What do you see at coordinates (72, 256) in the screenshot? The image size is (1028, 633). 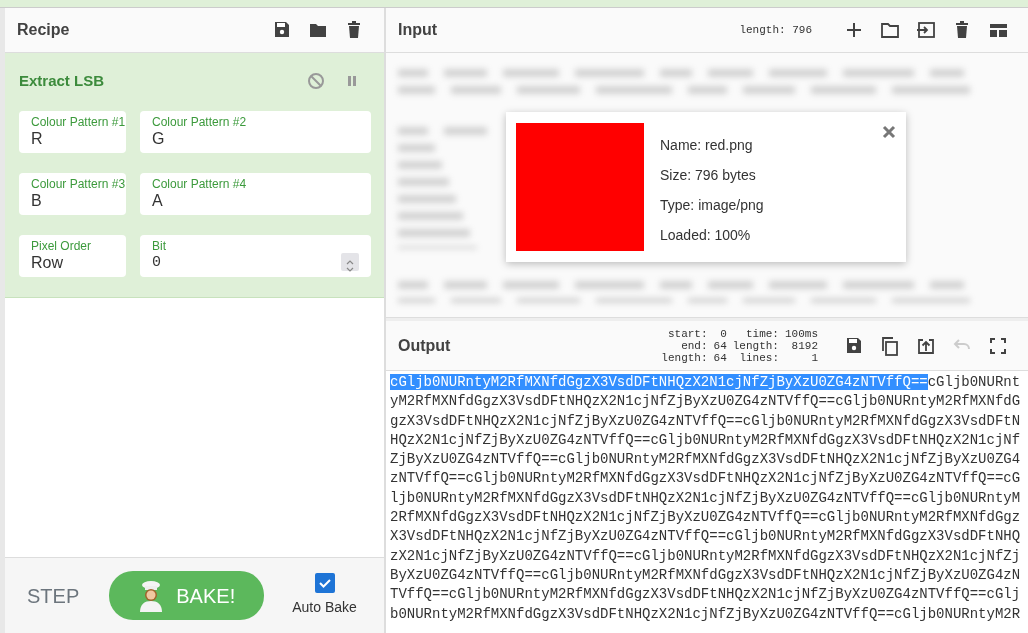 I see `input-field: Pixel Order Row` at bounding box center [72, 256].